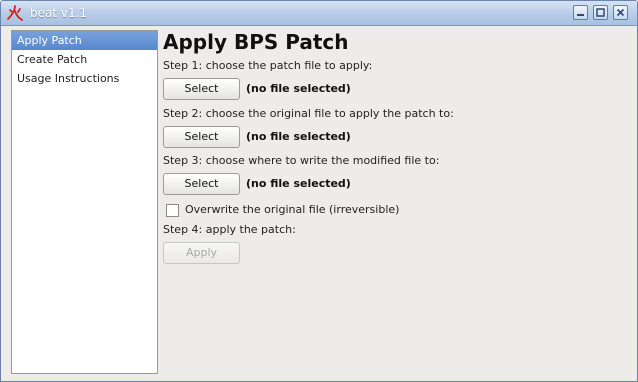 The width and height of the screenshot is (638, 382). What do you see at coordinates (59, 13) in the screenshot?
I see `window-title: beat v1.1` at bounding box center [59, 13].